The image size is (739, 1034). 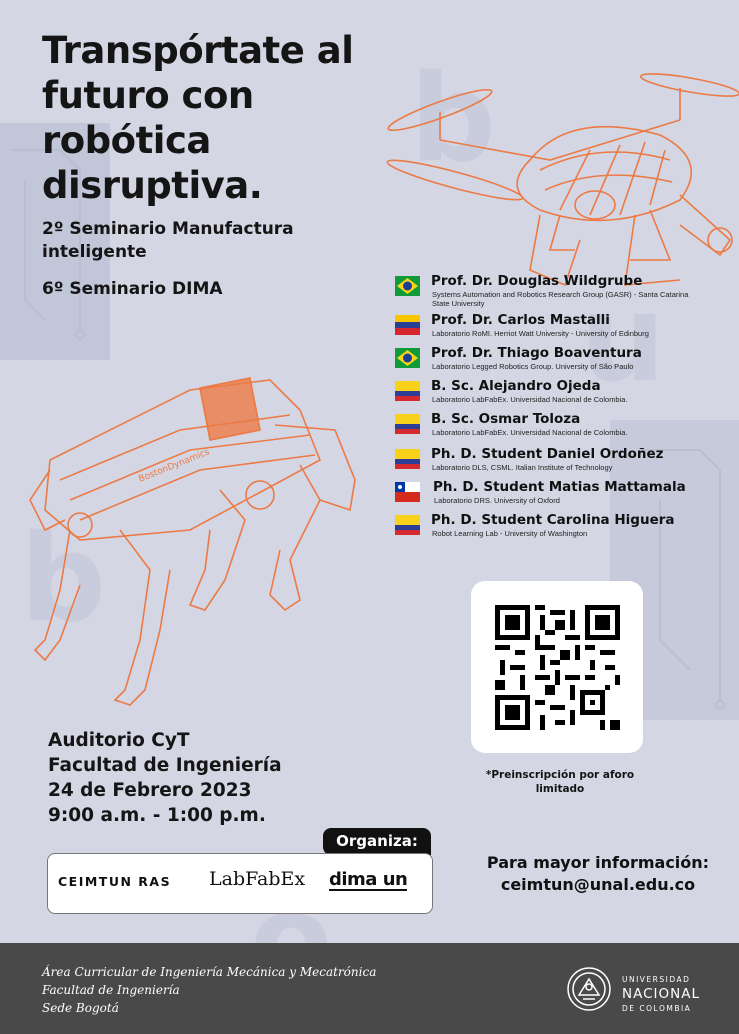 I want to click on organizers-logos: CEIMTUN RAS LabFabEx dima un, so click(x=240, y=883).